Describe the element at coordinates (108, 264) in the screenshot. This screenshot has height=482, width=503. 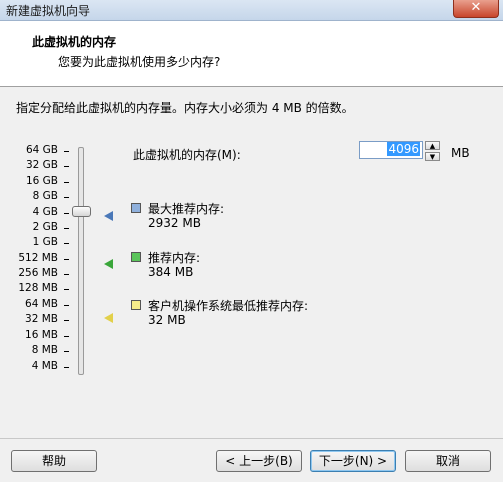
I see `recommended-marker-icon` at that location.